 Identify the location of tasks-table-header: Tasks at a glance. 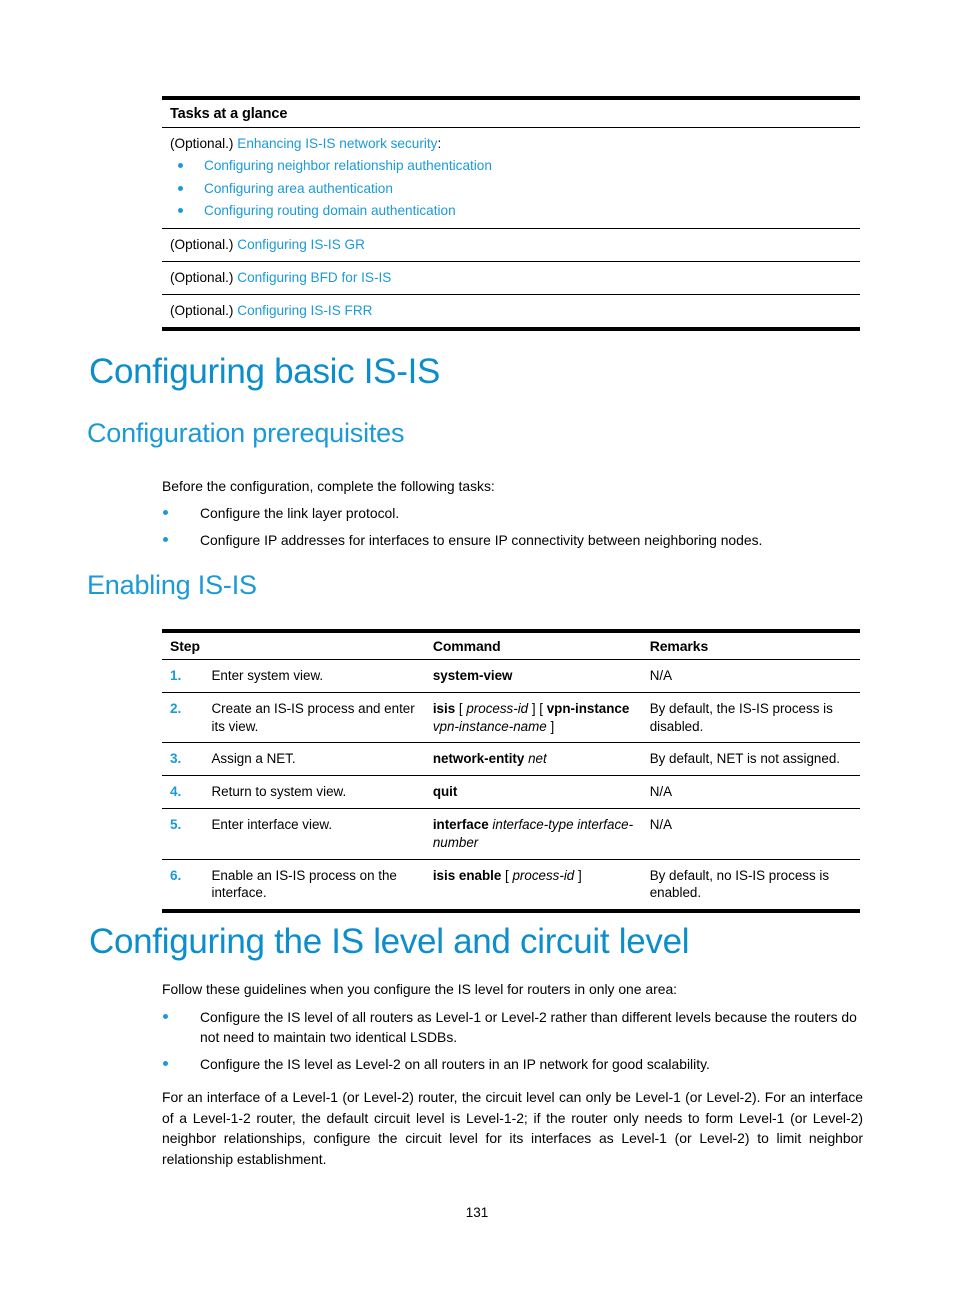
(511, 113).